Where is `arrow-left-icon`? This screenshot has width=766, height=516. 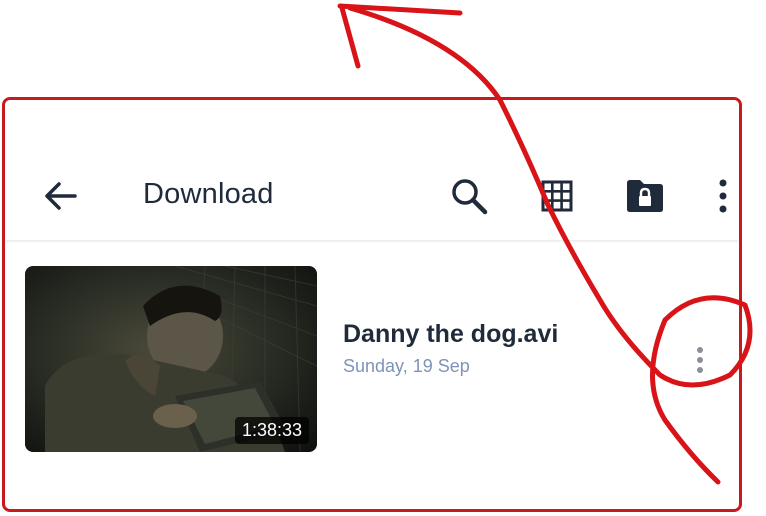 arrow-left-icon is located at coordinates (61, 196).